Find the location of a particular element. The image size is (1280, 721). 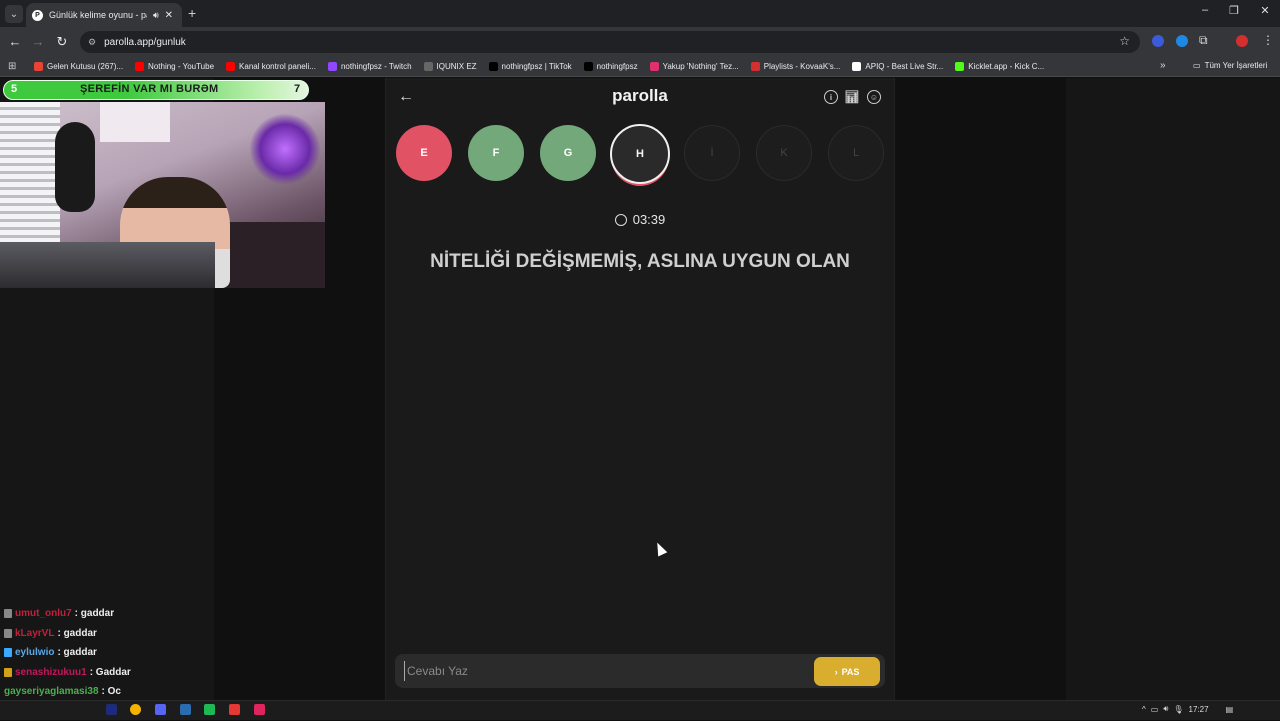

restore-button: ❐ is located at coordinates (1234, 10).